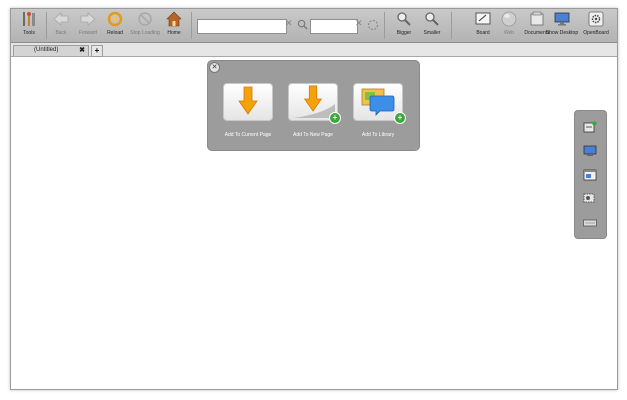  I want to click on capture-window-icon, so click(590, 175).